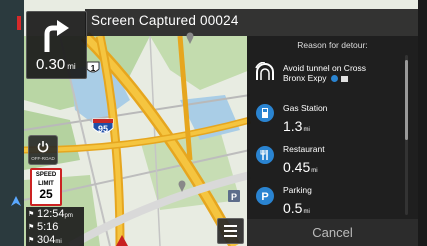 Image resolution: width=427 pixels, height=246 pixels. I want to click on left-edge-bar, so click(12, 123).